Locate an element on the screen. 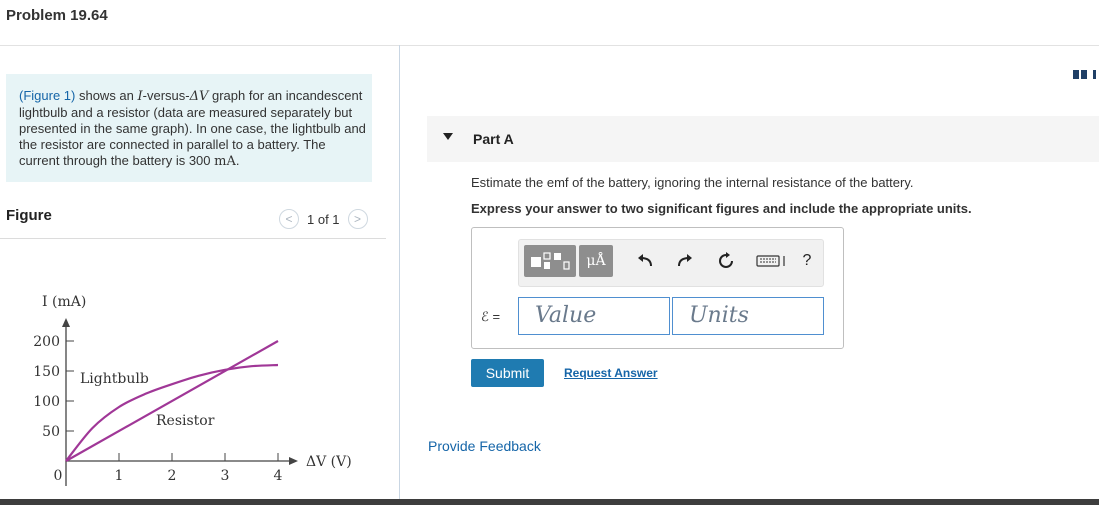 Image resolution: width=1099 pixels, height=505 pixels. help-button: ? is located at coordinates (807, 261).